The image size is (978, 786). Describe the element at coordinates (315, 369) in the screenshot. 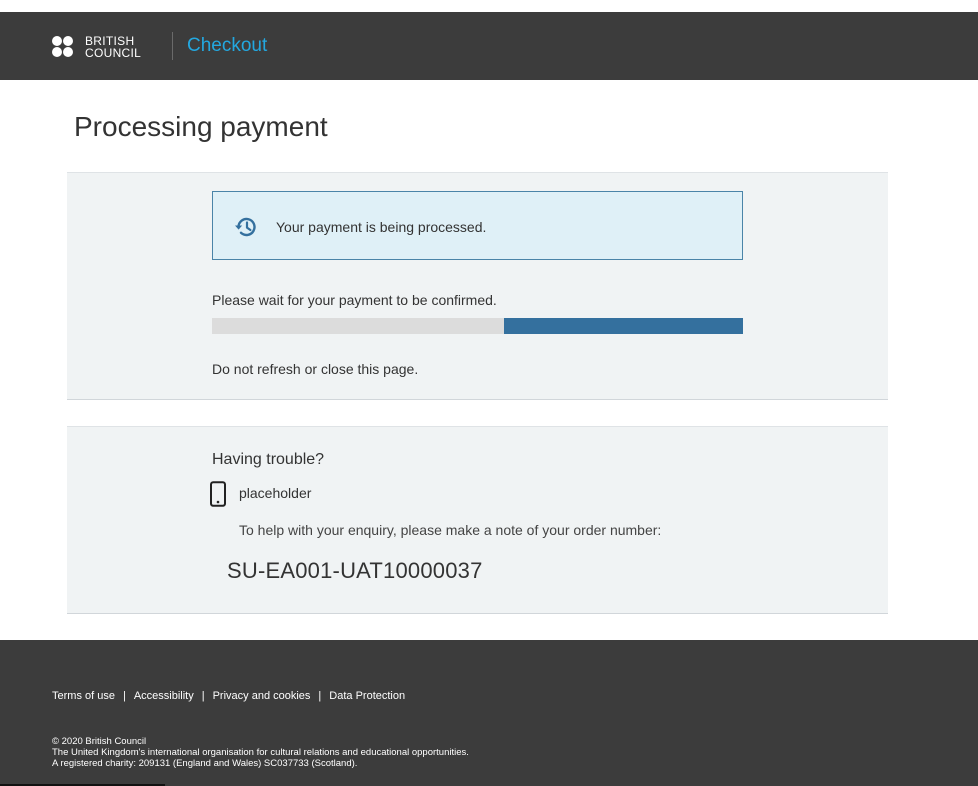

I see `refresh-warning: Do not refresh or close this page.` at that location.